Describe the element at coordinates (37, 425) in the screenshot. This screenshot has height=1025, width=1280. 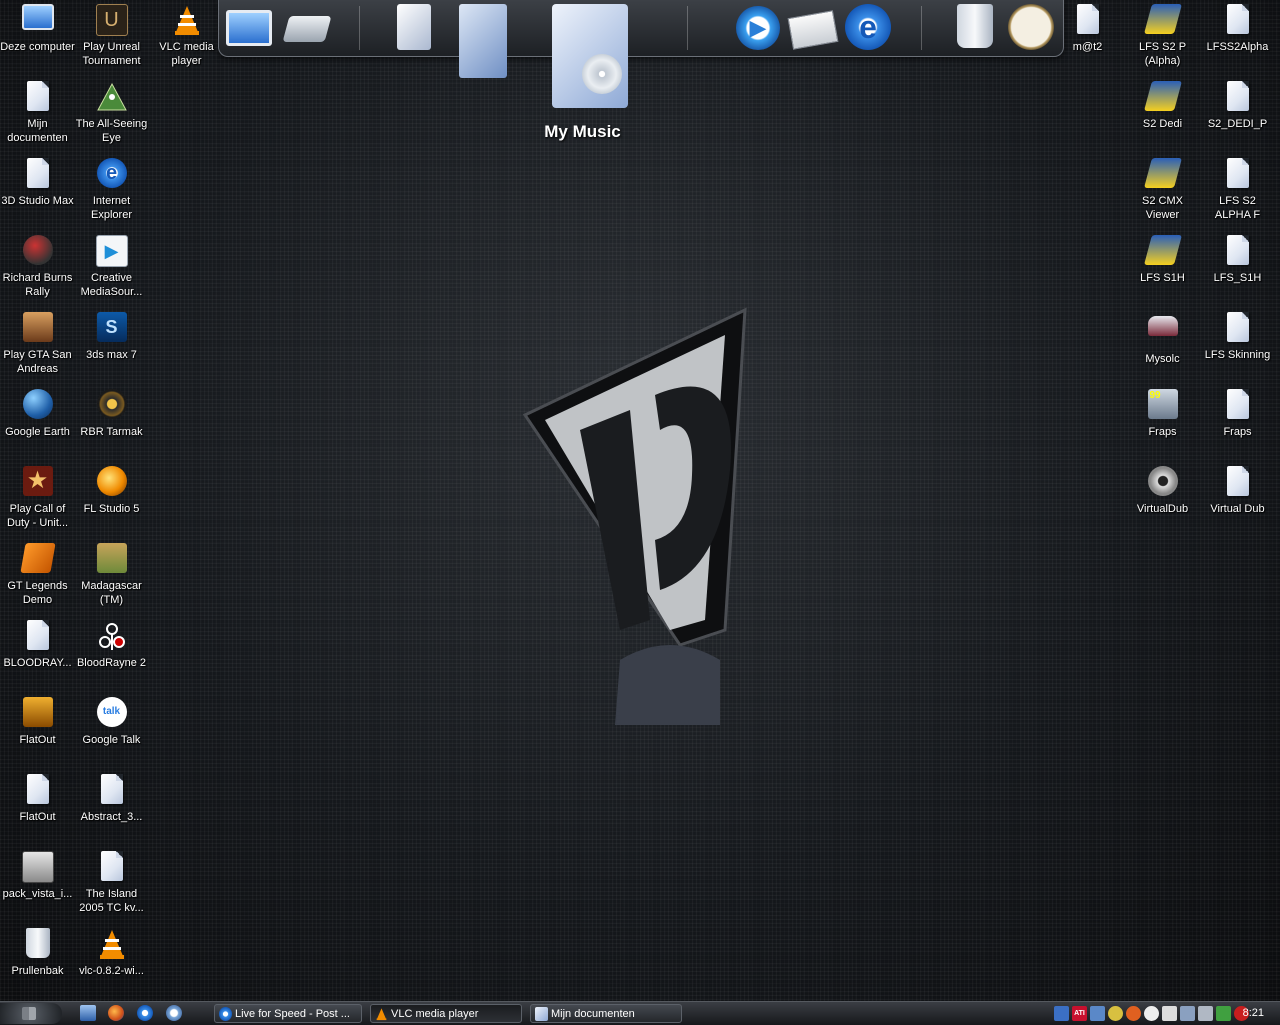
I see `desktop-icon-google-earth: Google Earth` at that location.